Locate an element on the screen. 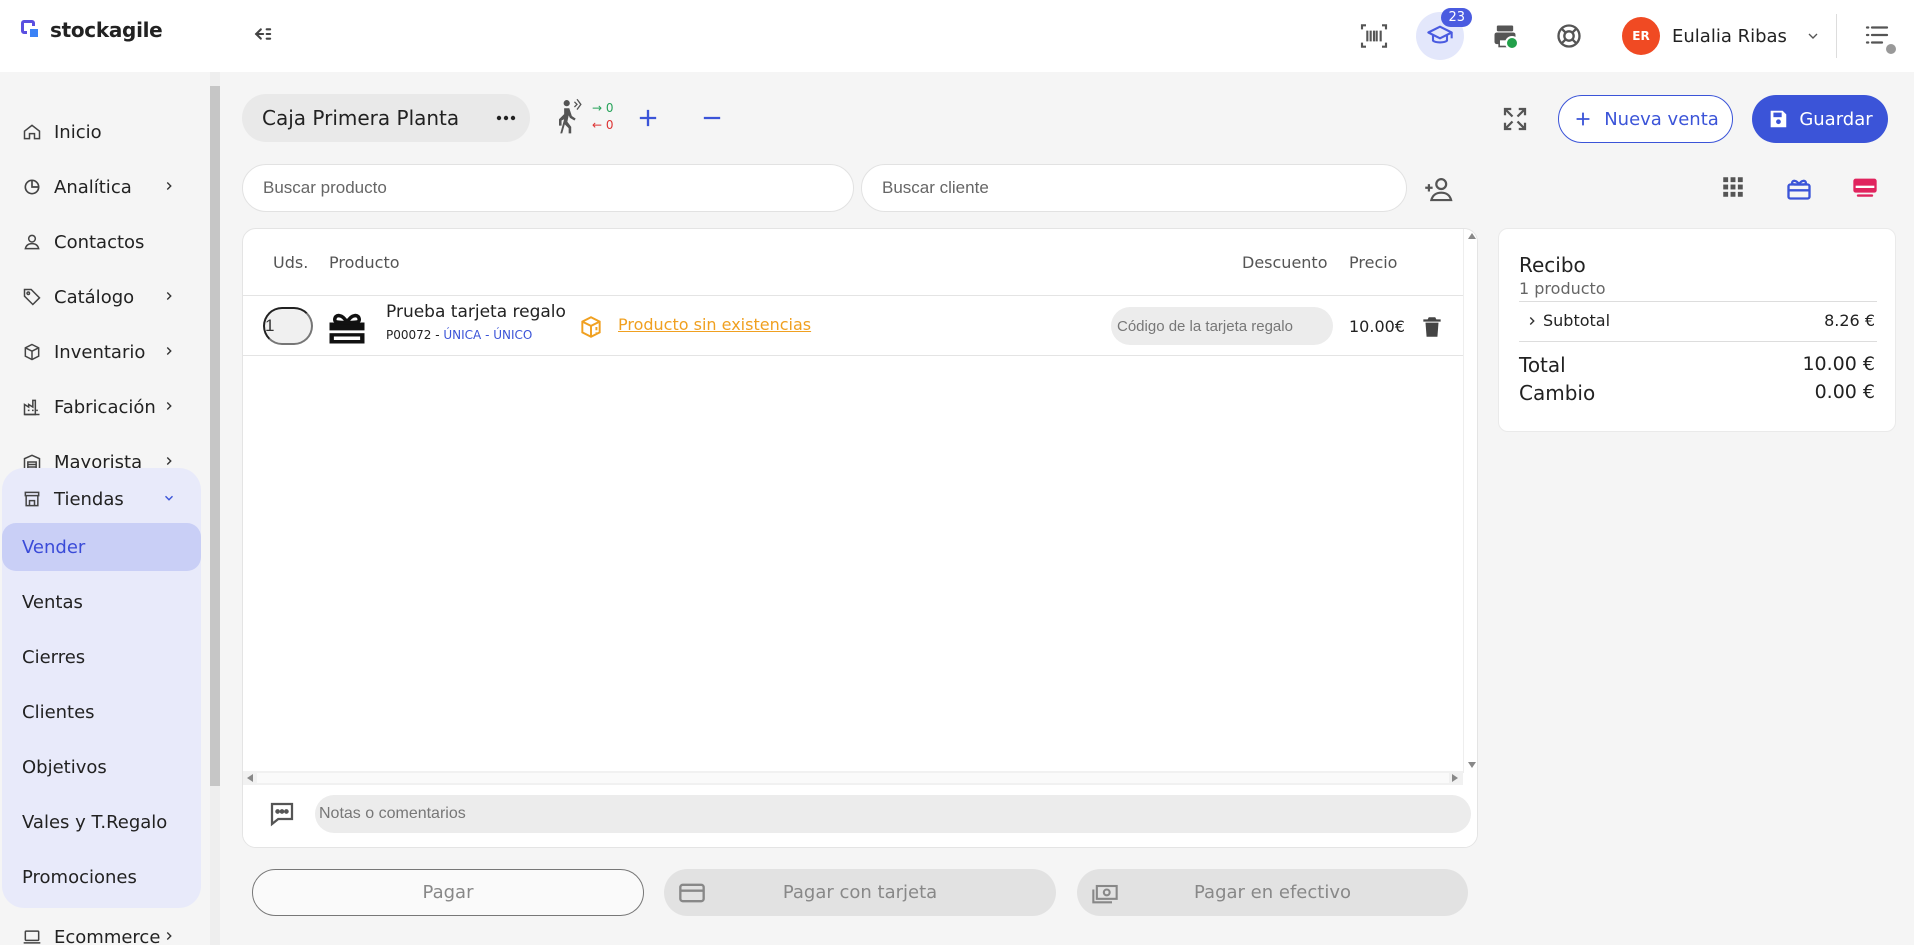 The image size is (1914, 945). visitor-counts: → 0 ← 0 is located at coordinates (603, 117).